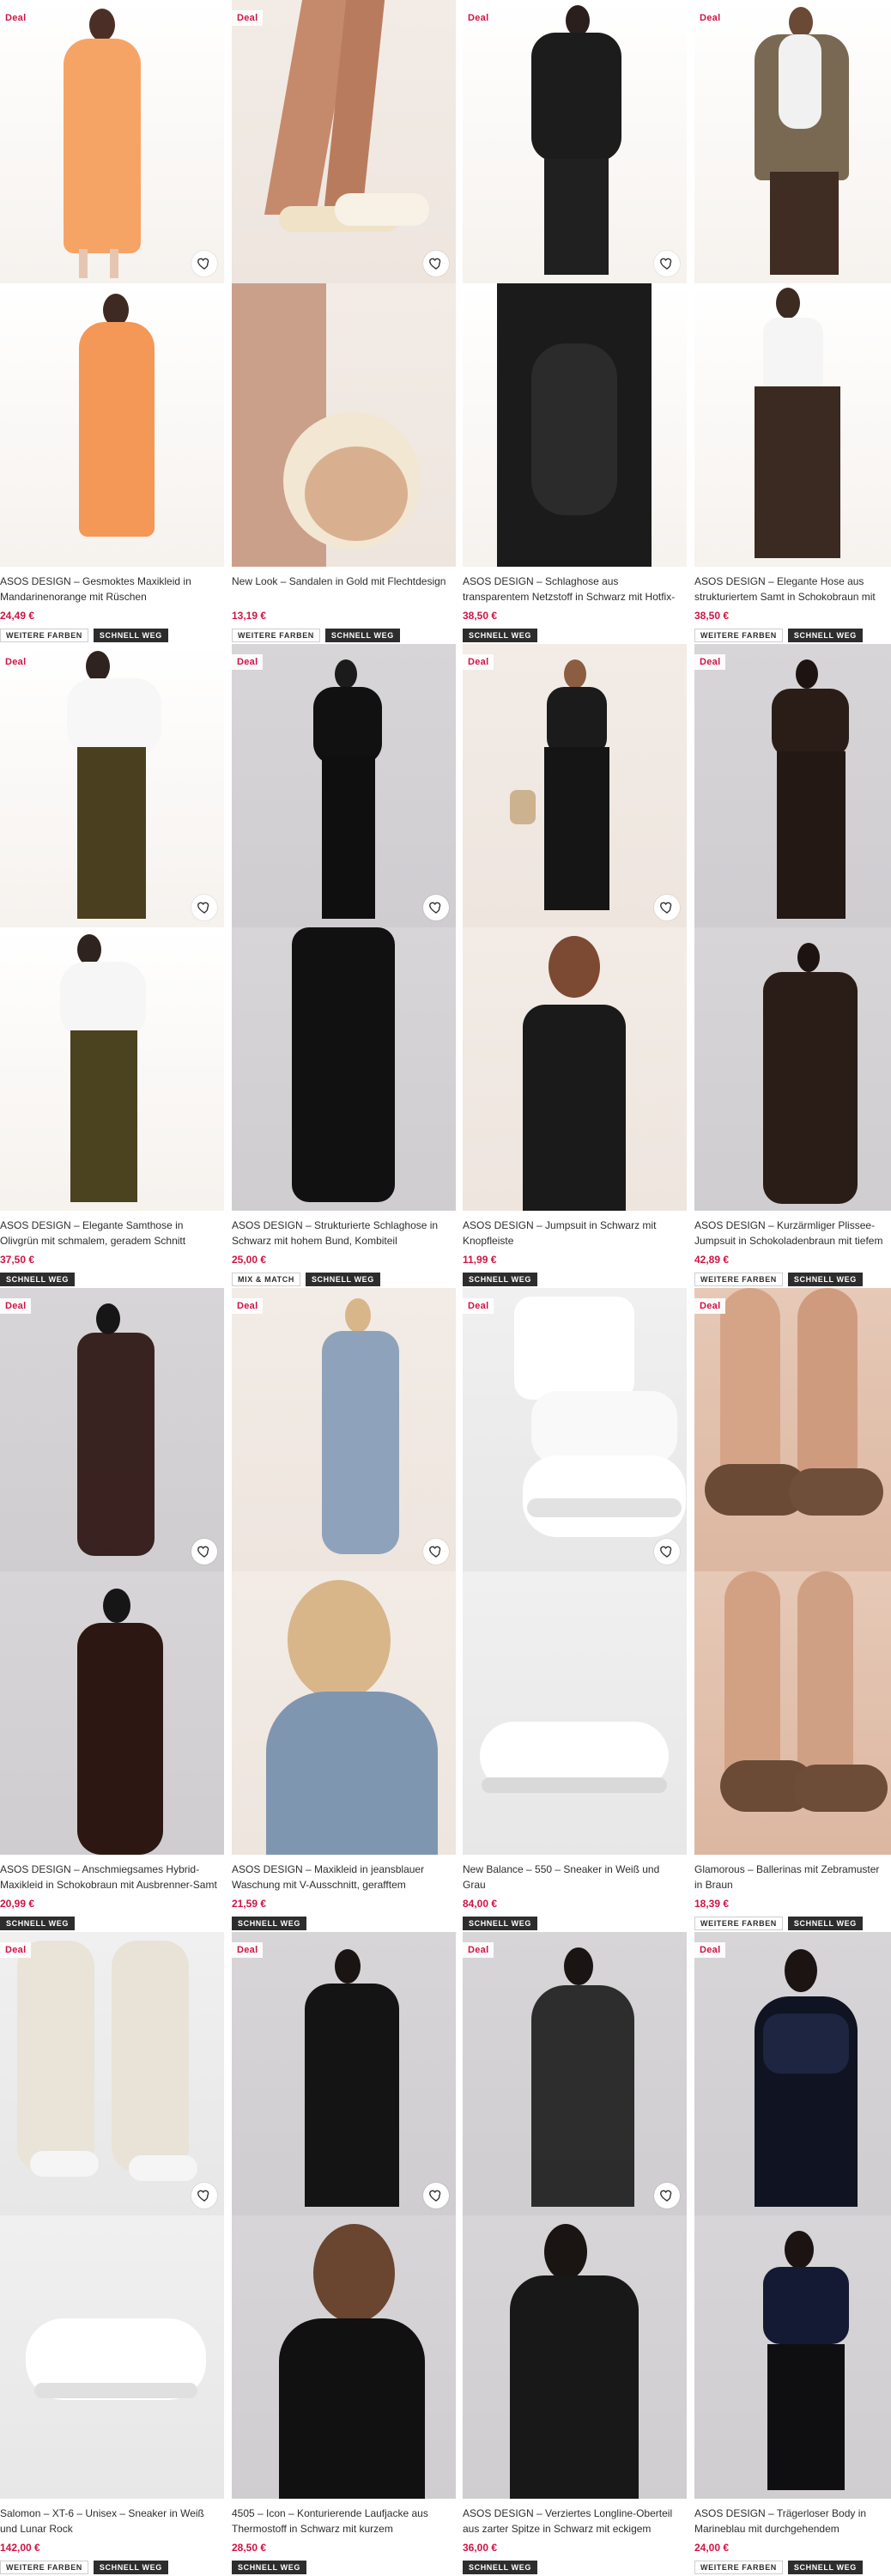 Image resolution: width=891 pixels, height=2576 pixels. What do you see at coordinates (480, 1260) in the screenshot?
I see `product-price: 11,99 €` at bounding box center [480, 1260].